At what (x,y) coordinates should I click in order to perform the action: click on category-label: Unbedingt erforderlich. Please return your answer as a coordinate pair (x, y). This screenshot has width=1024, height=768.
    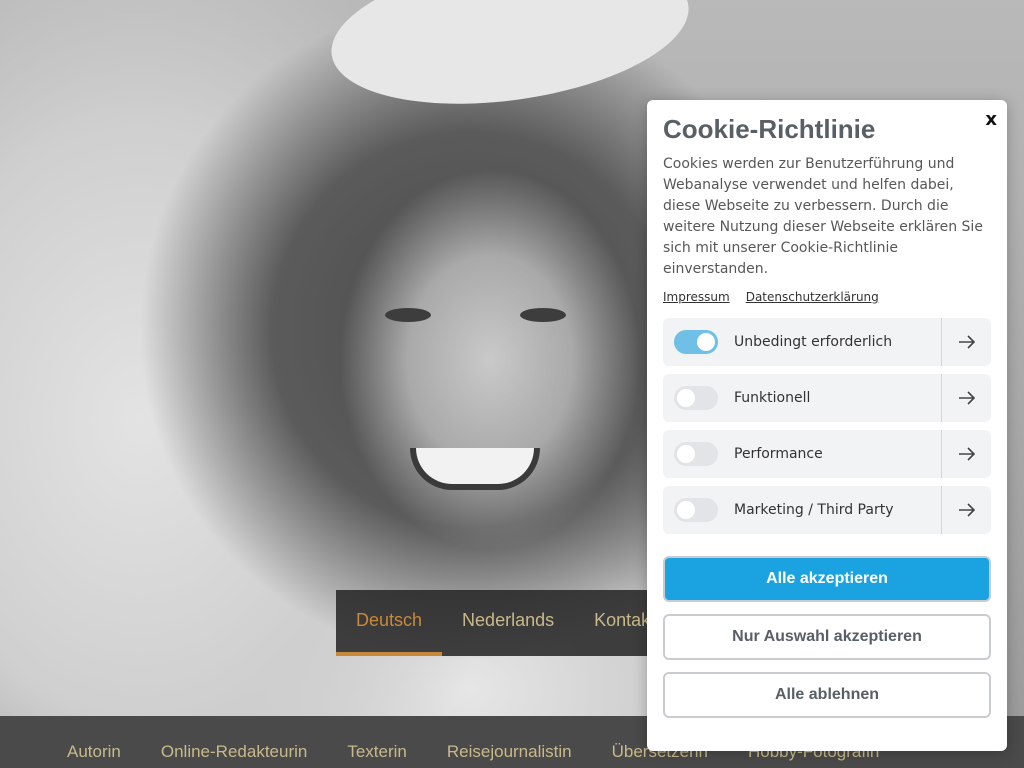
    Looking at the image, I should click on (813, 342).